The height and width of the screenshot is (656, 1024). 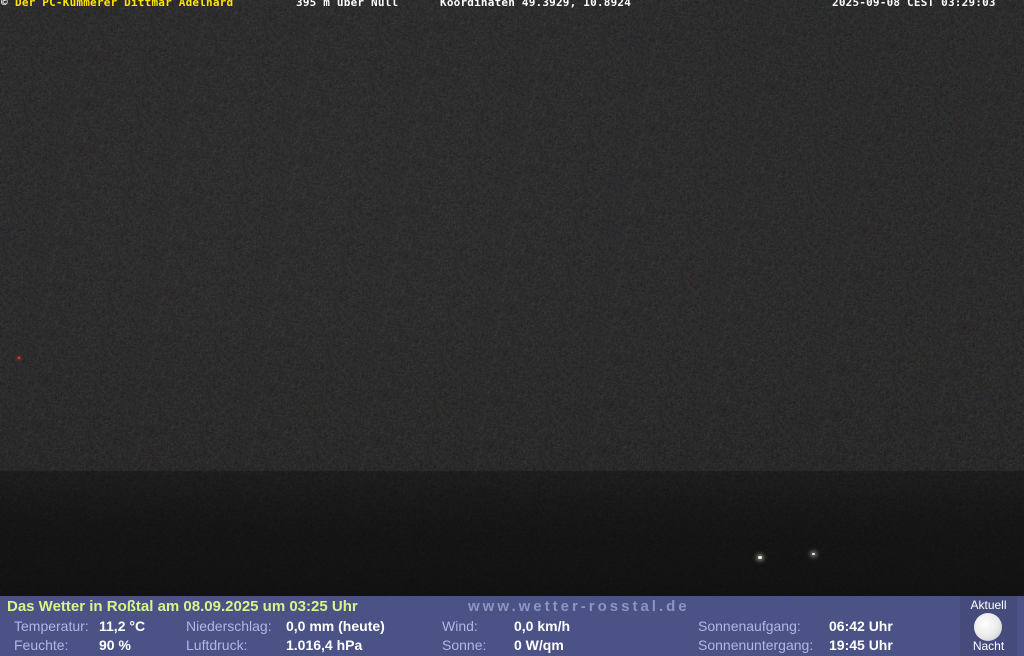 I want to click on sun-label: Sonne:, so click(x=464, y=645).